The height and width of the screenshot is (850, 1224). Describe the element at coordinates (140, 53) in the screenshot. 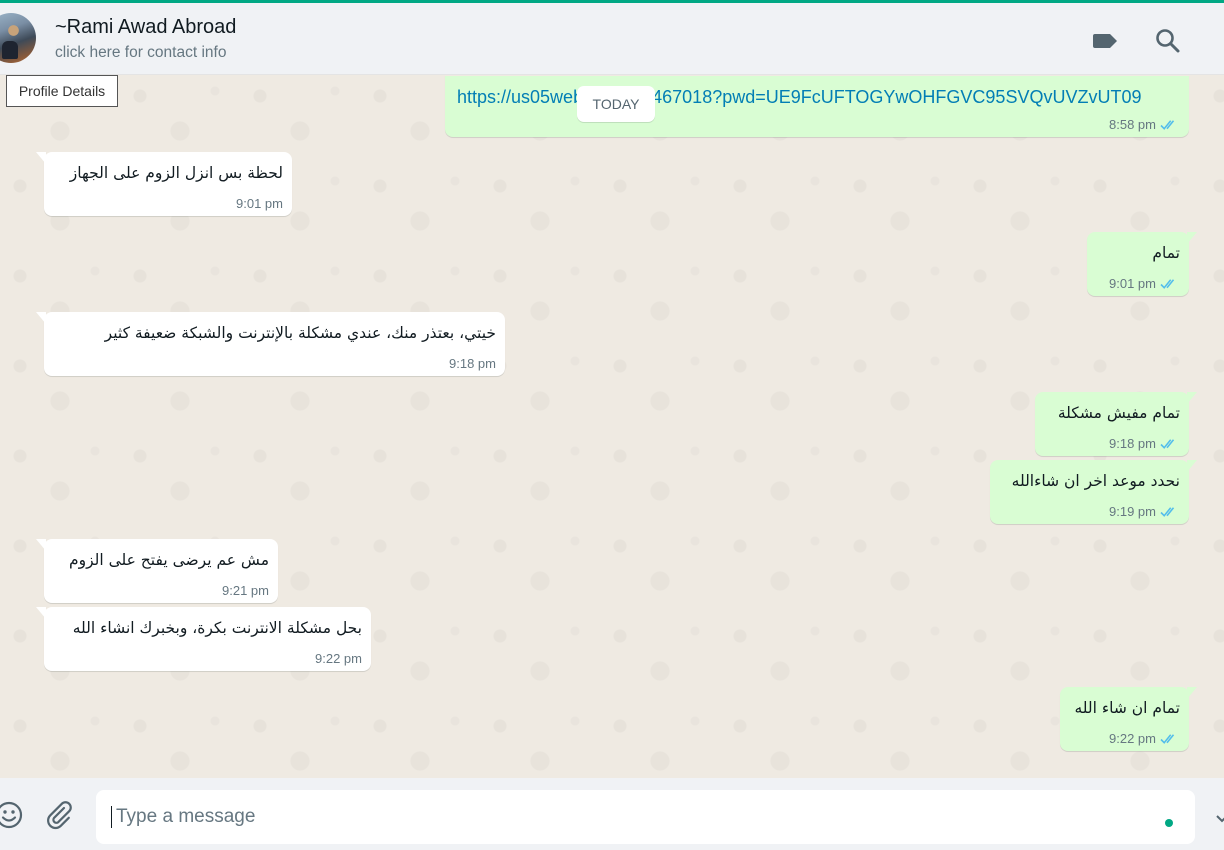

I see `contact-info-hint: click here for contact info` at that location.